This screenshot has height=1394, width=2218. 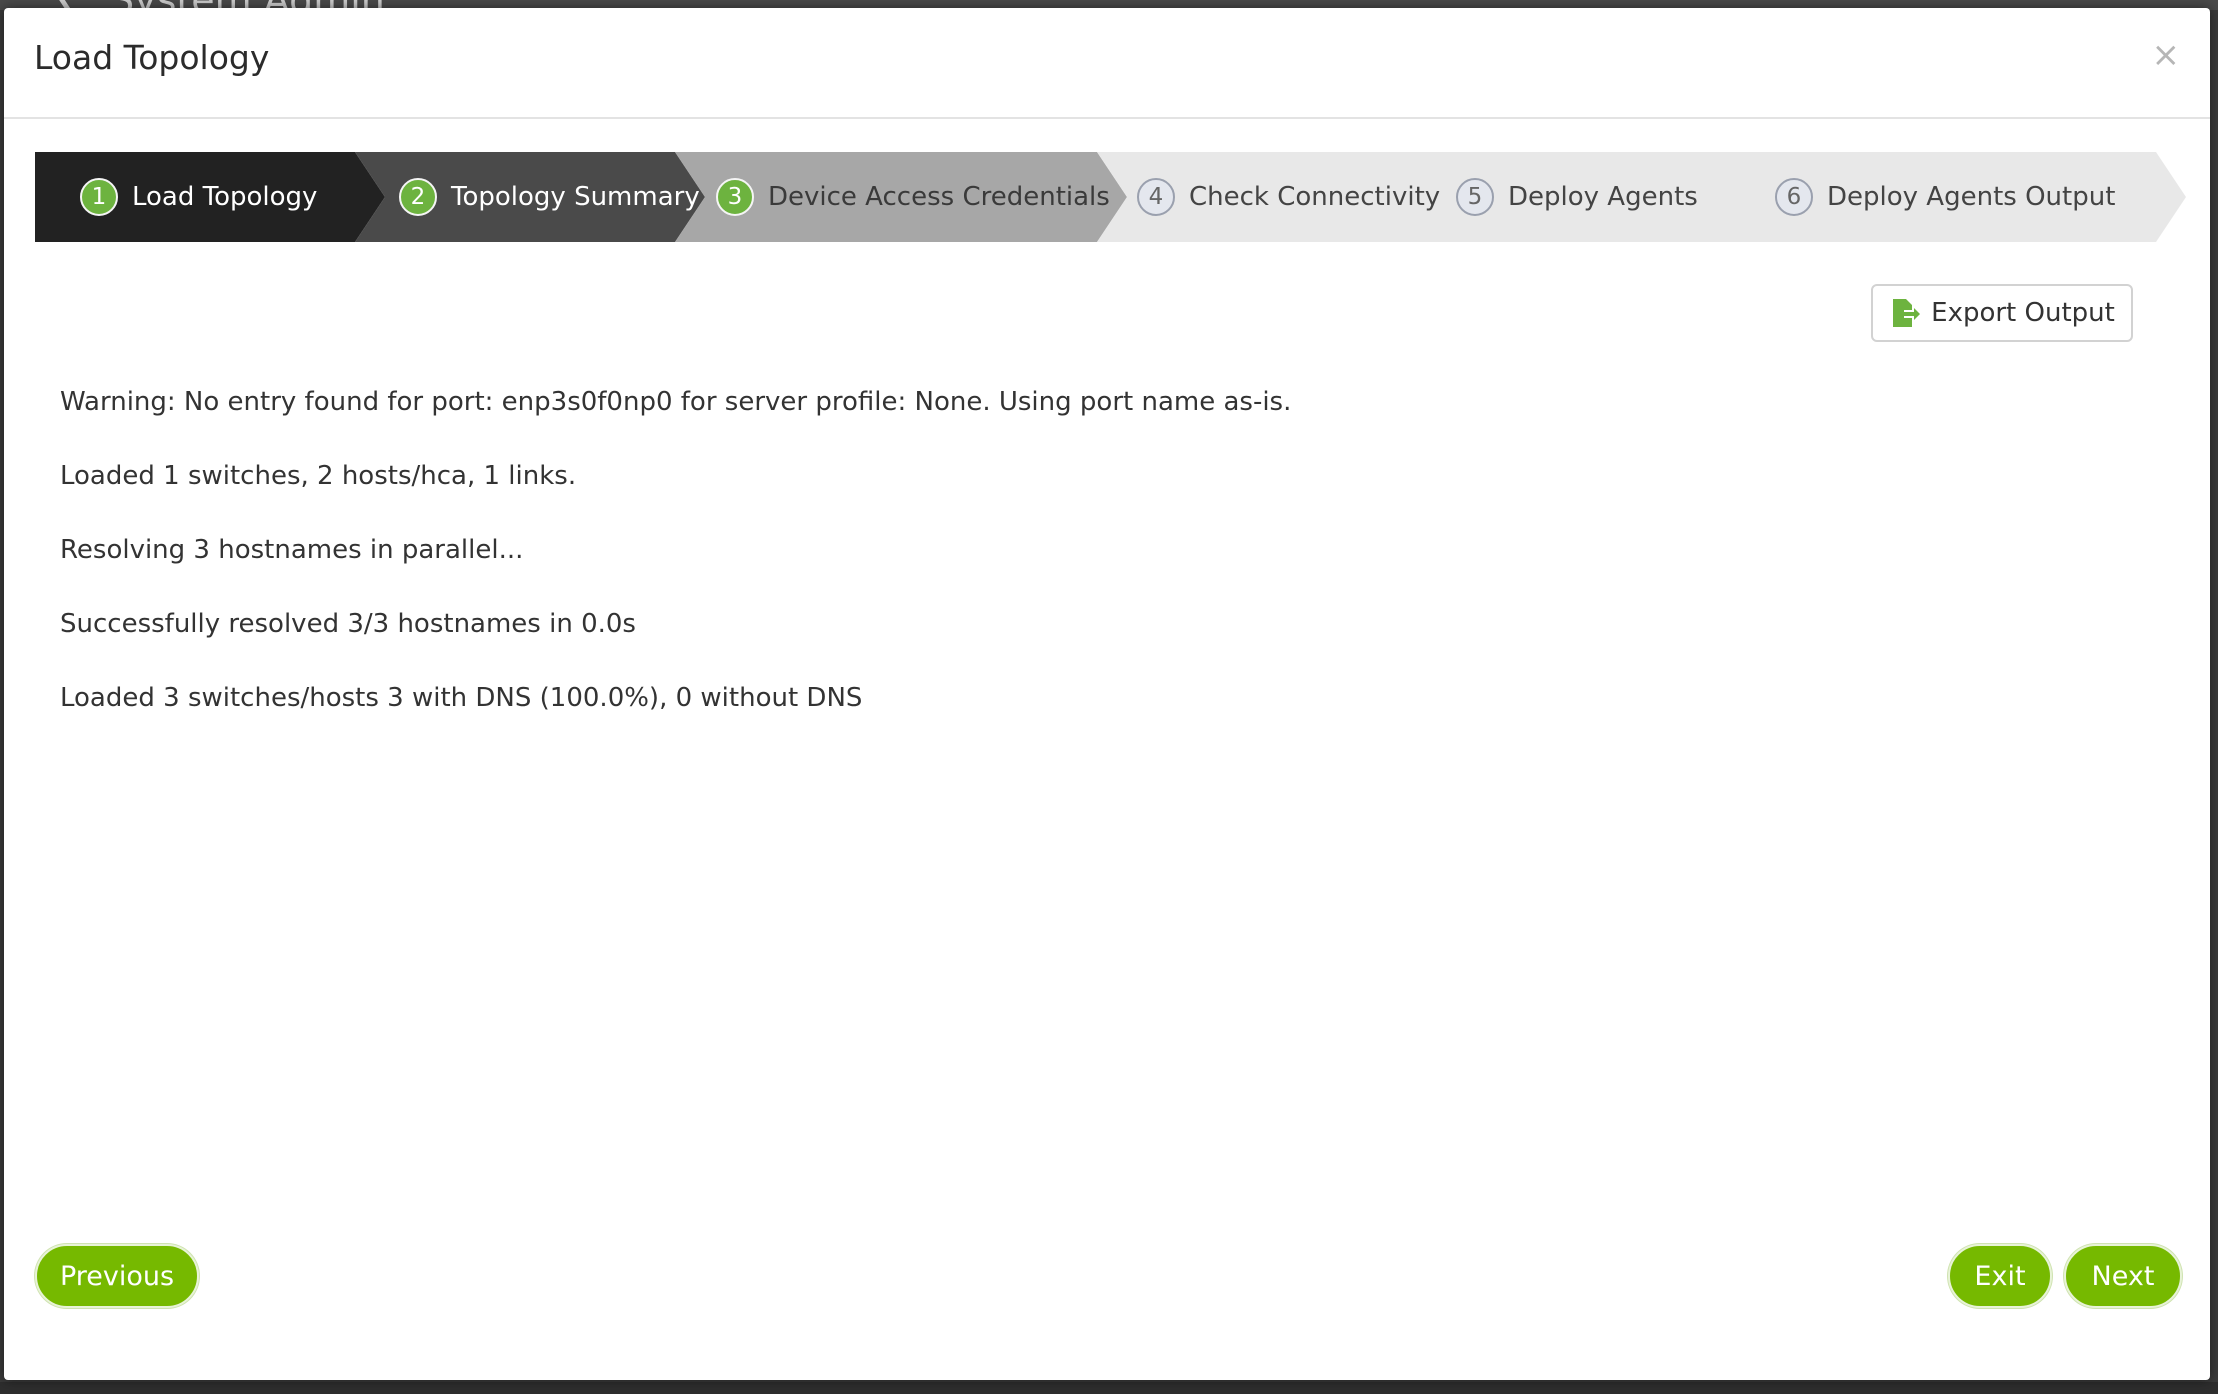 I want to click on step-device-access-credentials: 3 Device Access Credentials, so click(x=913, y=197).